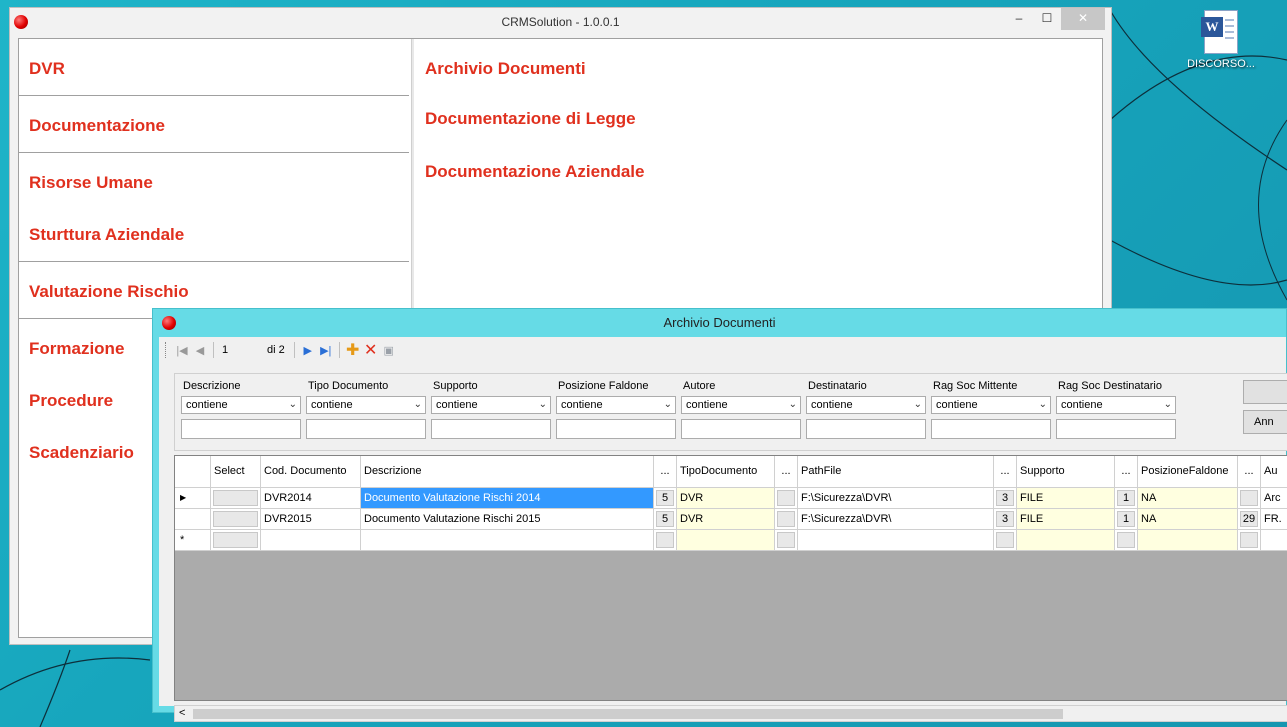 The image size is (1287, 727). Describe the element at coordinates (1188, 540) in the screenshot. I see `cell-posizione-faldone` at that location.